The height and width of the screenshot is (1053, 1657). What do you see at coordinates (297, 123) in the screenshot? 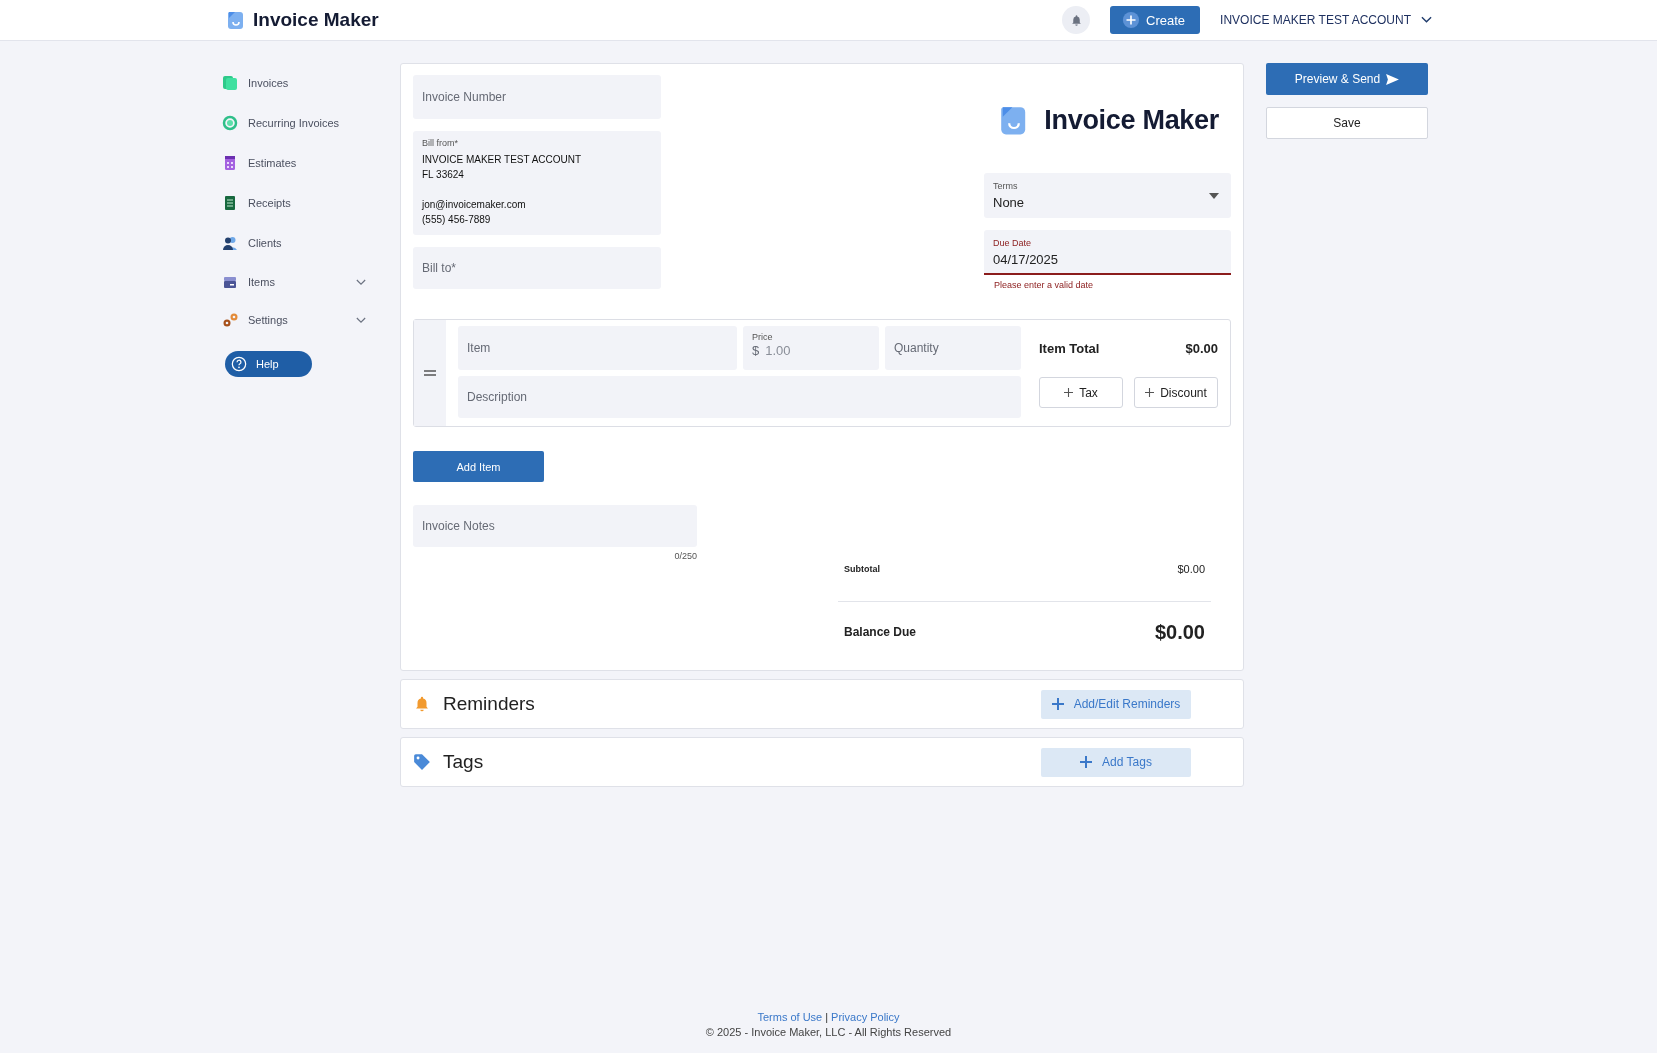
I see `sidebar-item: Recurring Invoices` at bounding box center [297, 123].